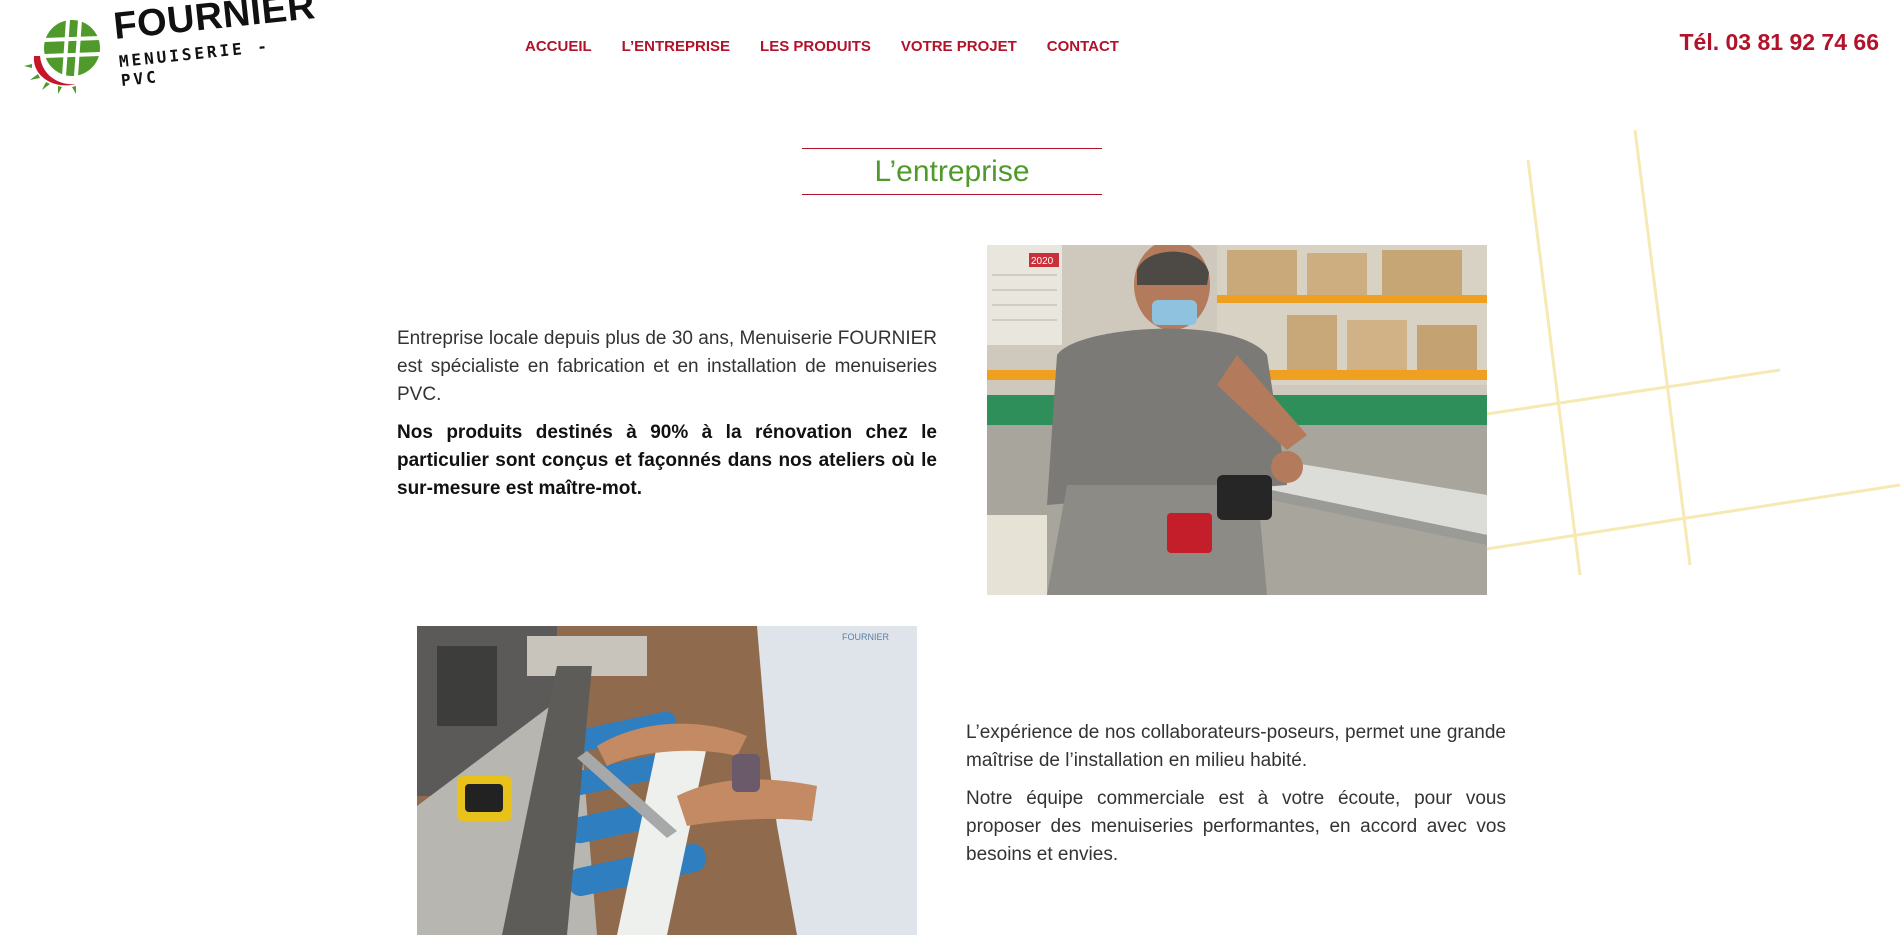 The width and height of the screenshot is (1900, 935). I want to click on phone-number: Tél. 03 81 92 74 66, so click(1780, 42).